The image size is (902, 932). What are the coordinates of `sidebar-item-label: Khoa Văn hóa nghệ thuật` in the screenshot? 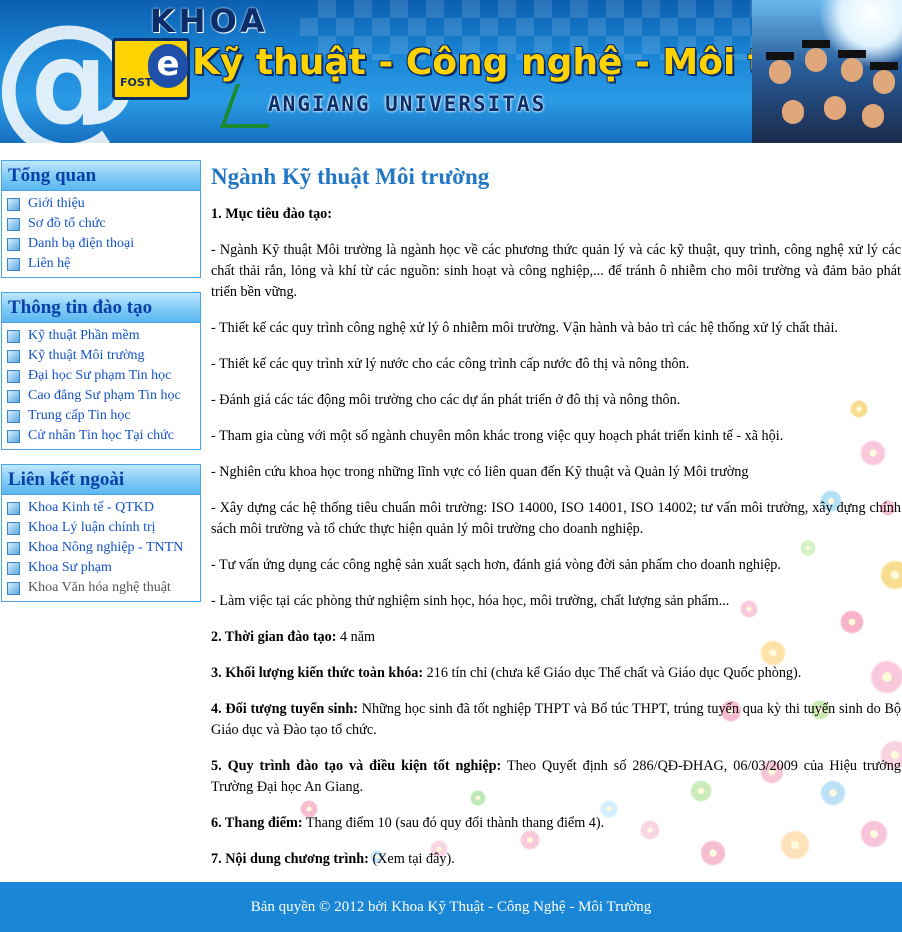 It's located at (99, 587).